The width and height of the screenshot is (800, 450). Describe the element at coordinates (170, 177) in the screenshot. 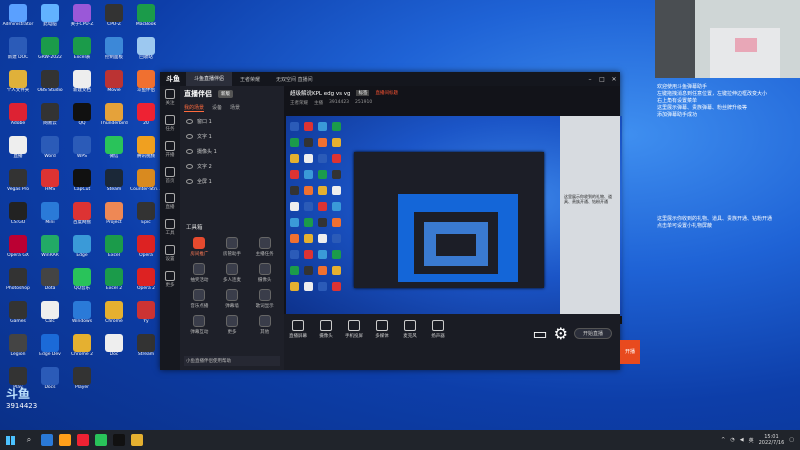

I see `rail-item-home: 首页` at that location.